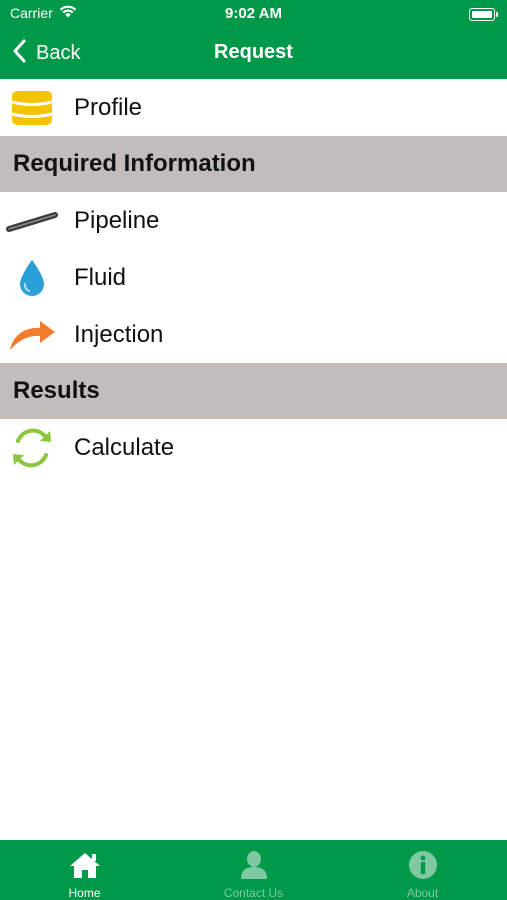  I want to click on menu-item-label: Pipeline, so click(117, 220).